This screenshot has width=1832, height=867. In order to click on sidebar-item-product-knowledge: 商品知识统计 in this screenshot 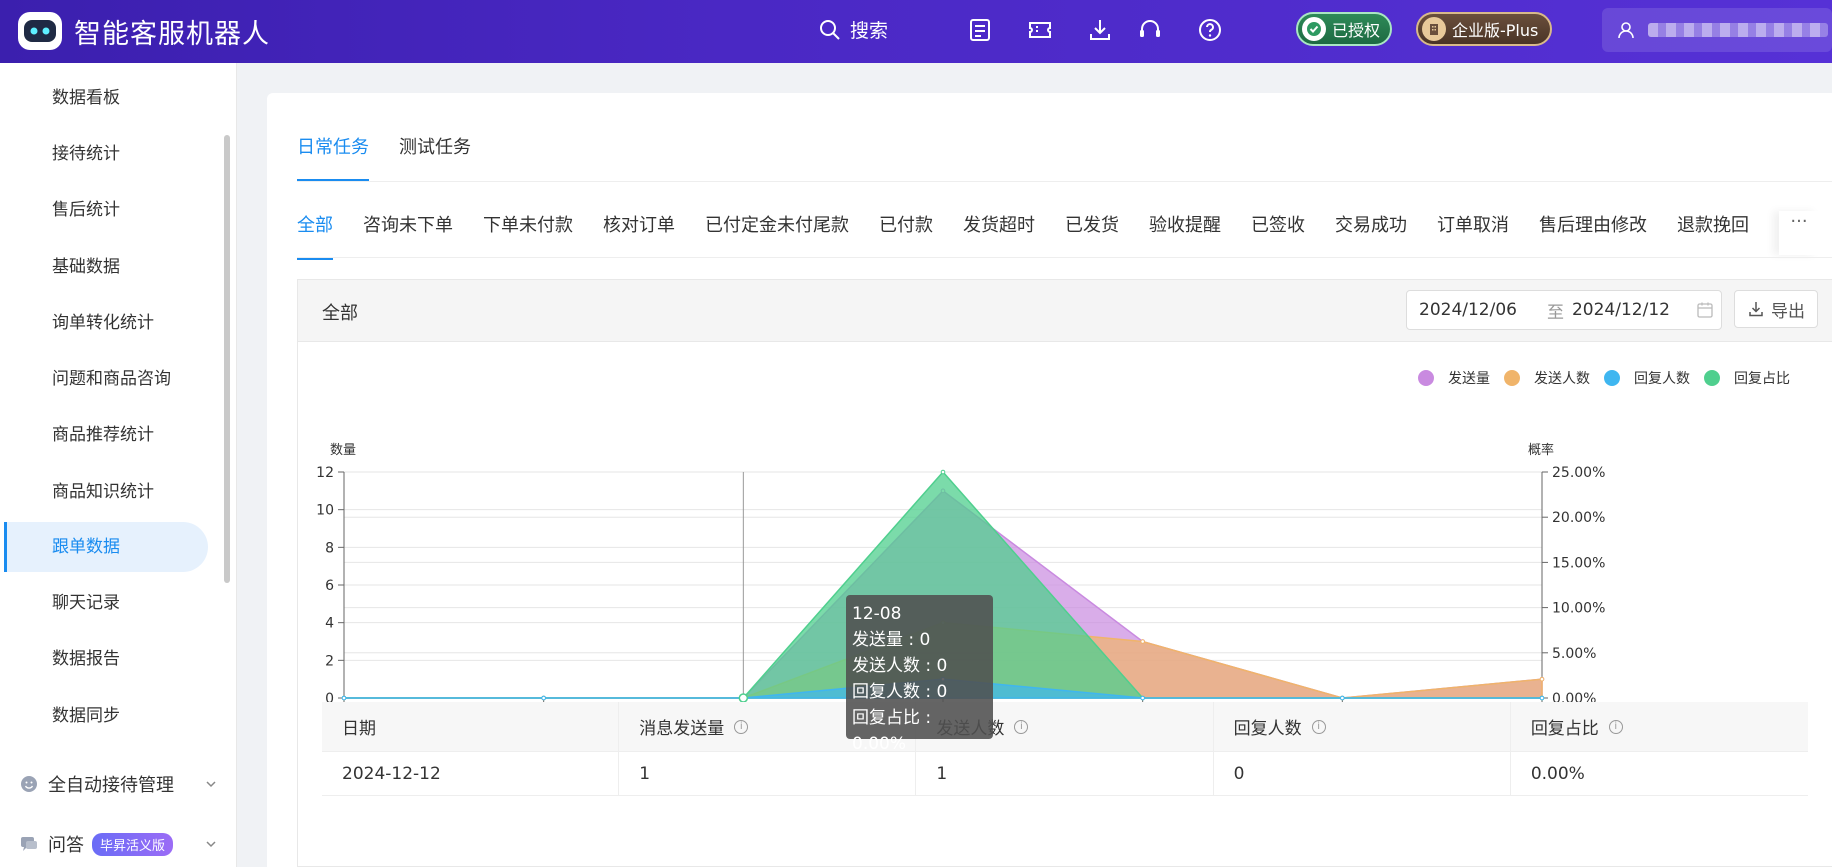, I will do `click(103, 492)`.